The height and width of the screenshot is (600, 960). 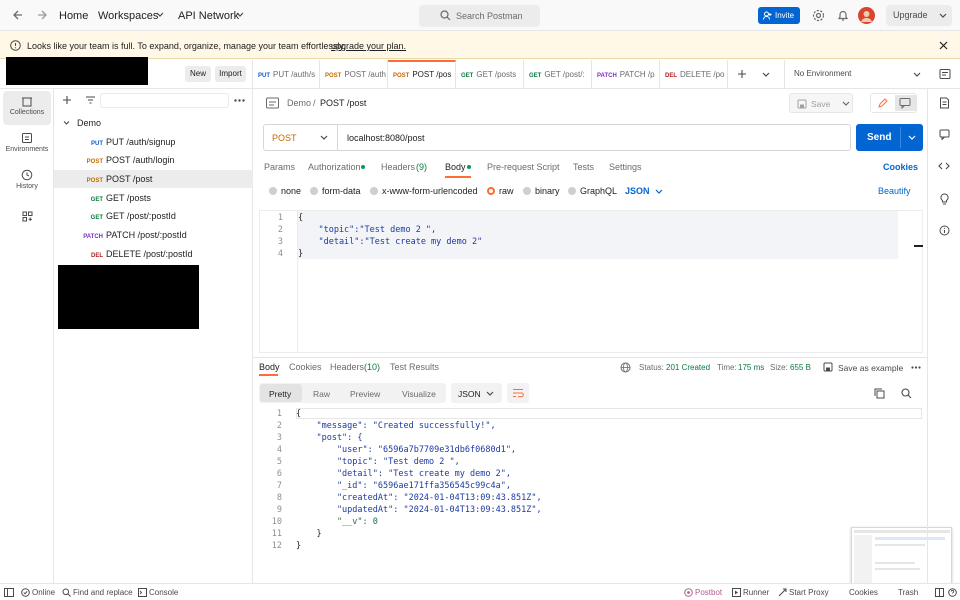 What do you see at coordinates (944, 103) in the screenshot?
I see `documentation-icon` at bounding box center [944, 103].